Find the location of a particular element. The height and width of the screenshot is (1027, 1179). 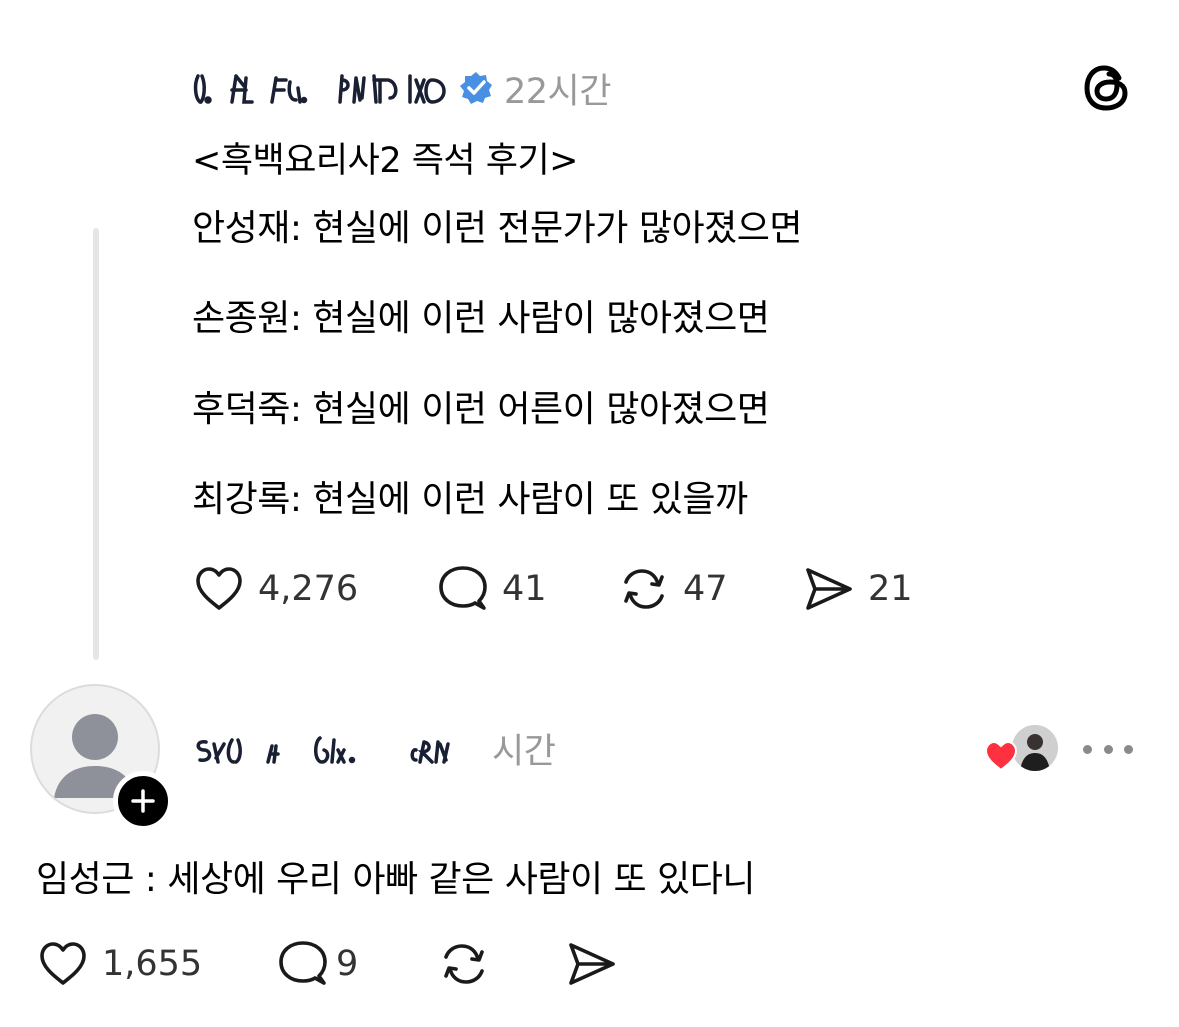

more-options-button is located at coordinates (1108, 749).